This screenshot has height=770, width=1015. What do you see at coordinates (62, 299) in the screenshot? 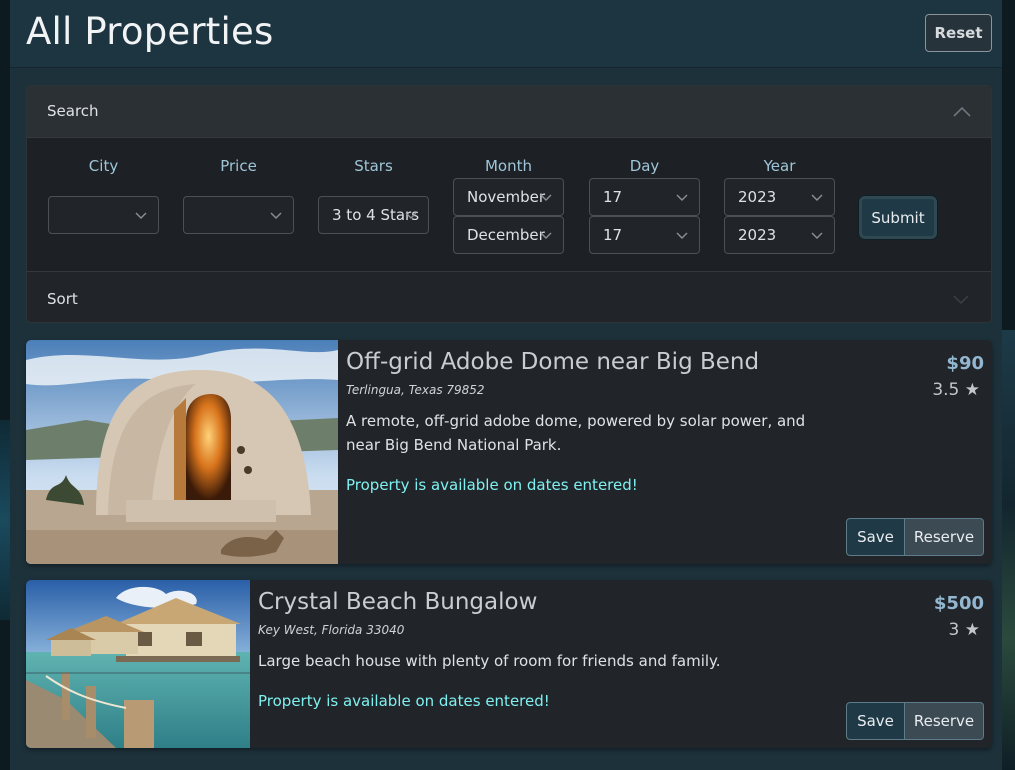
I see `sort-accordion-title: Sort` at bounding box center [62, 299].